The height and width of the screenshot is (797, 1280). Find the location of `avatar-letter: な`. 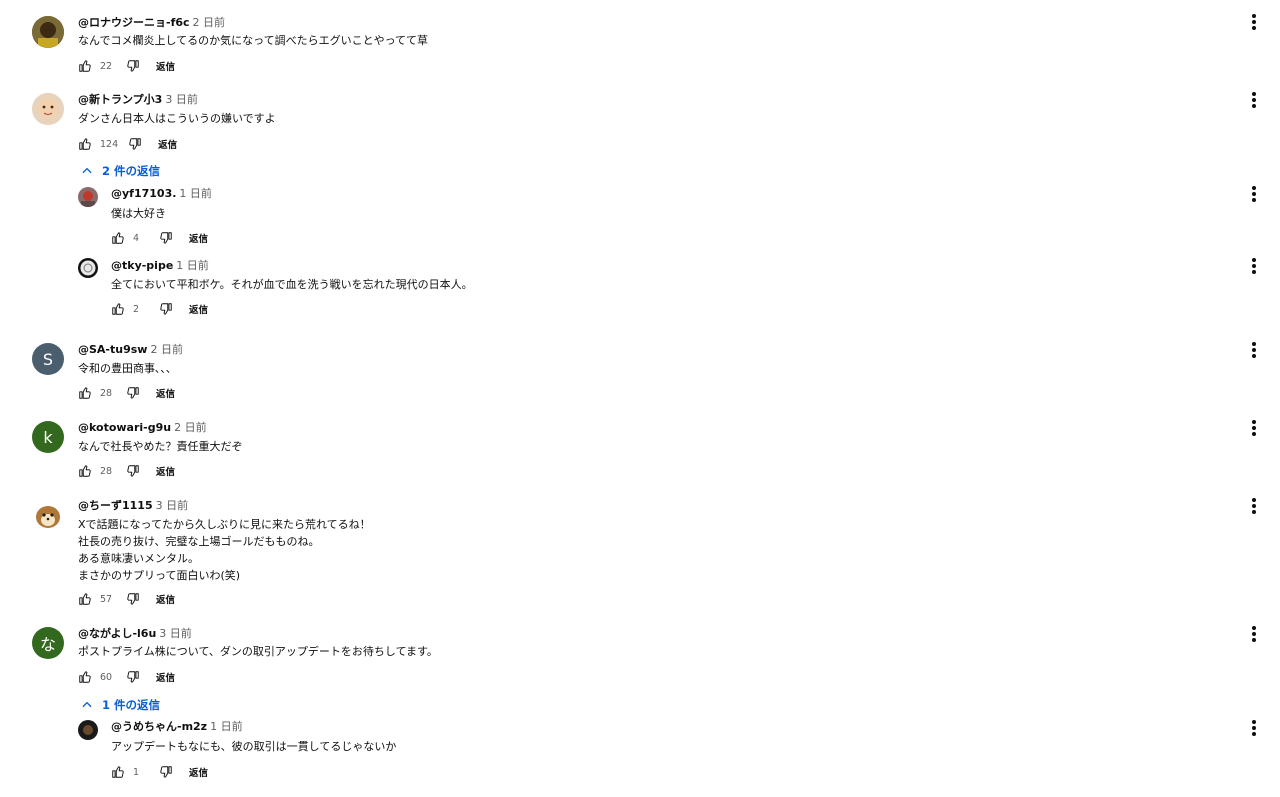

avatar-letter: な is located at coordinates (47, 644).